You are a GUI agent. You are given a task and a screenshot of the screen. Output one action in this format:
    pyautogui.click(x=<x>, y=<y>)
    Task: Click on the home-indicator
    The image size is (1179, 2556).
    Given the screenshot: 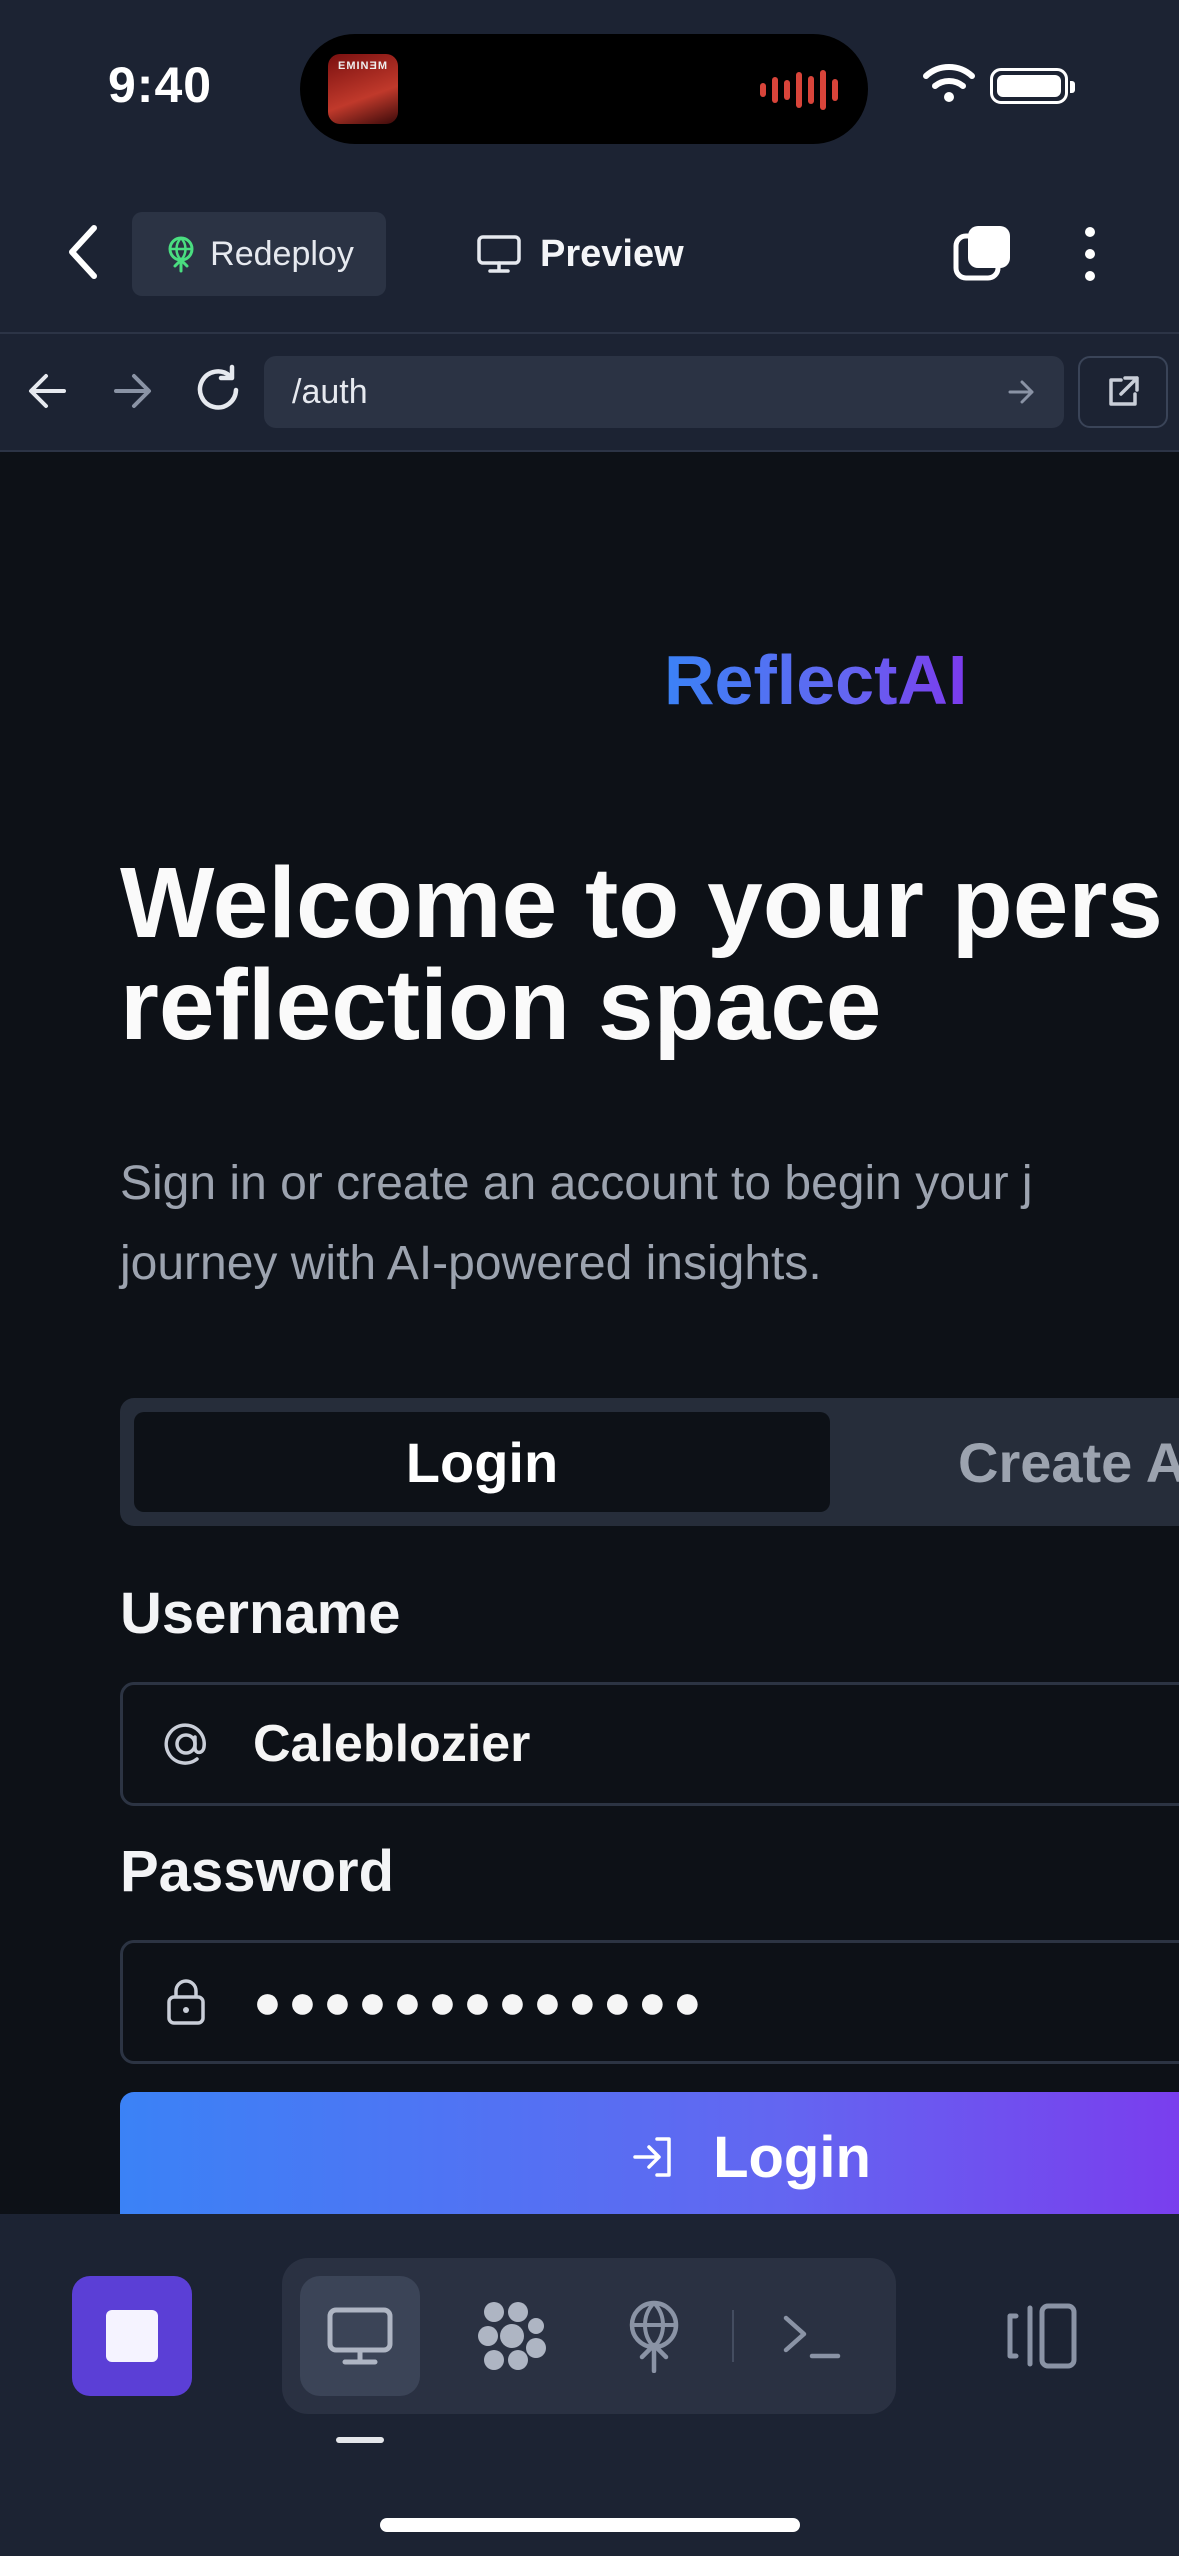 What is the action you would take?
    pyautogui.click(x=590, y=2525)
    